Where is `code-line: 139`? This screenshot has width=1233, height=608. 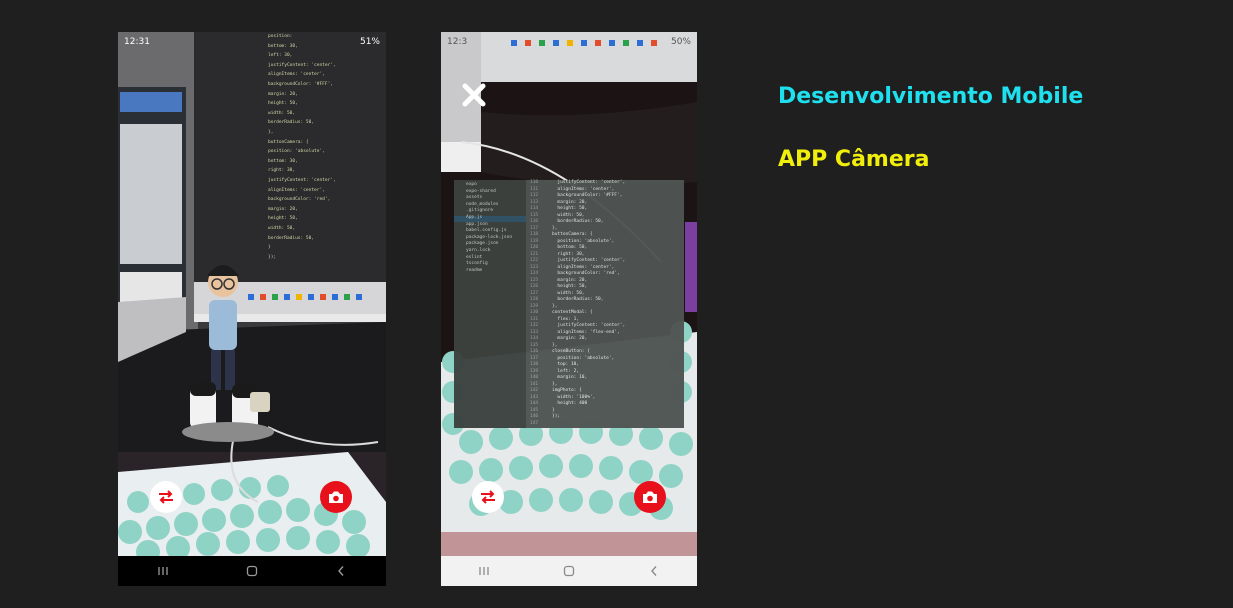 code-line: 139 is located at coordinates (534, 371).